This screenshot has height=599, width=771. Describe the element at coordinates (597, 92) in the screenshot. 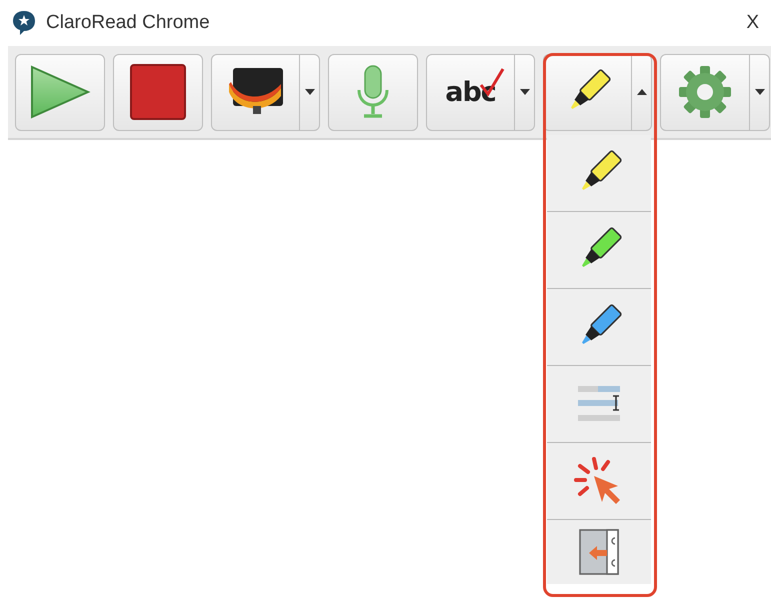

I see `highlight-button` at that location.